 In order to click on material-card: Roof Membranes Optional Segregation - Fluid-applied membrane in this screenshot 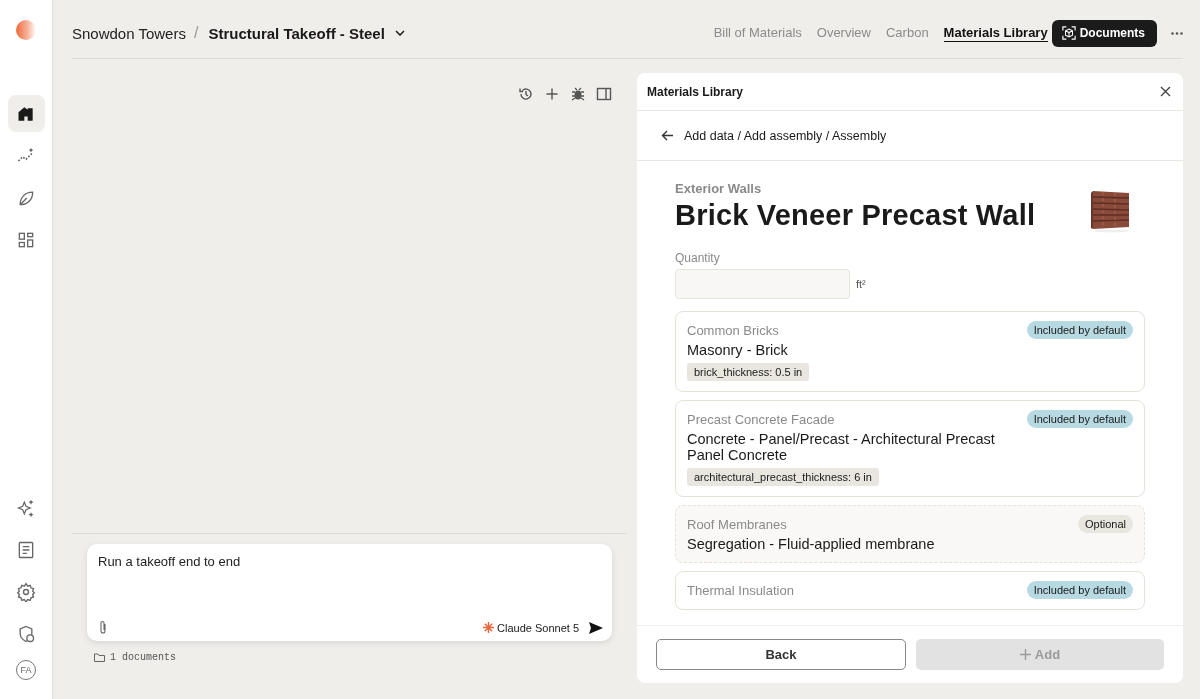, I will do `click(910, 534)`.